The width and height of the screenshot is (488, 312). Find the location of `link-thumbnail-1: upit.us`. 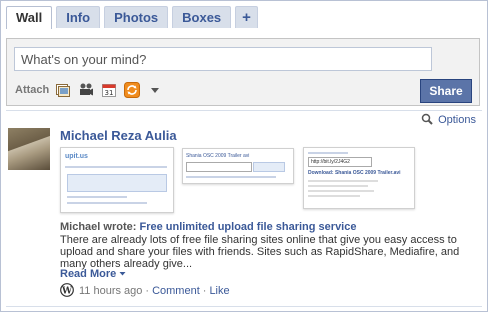

link-thumbnail-1: upit.us is located at coordinates (117, 180).